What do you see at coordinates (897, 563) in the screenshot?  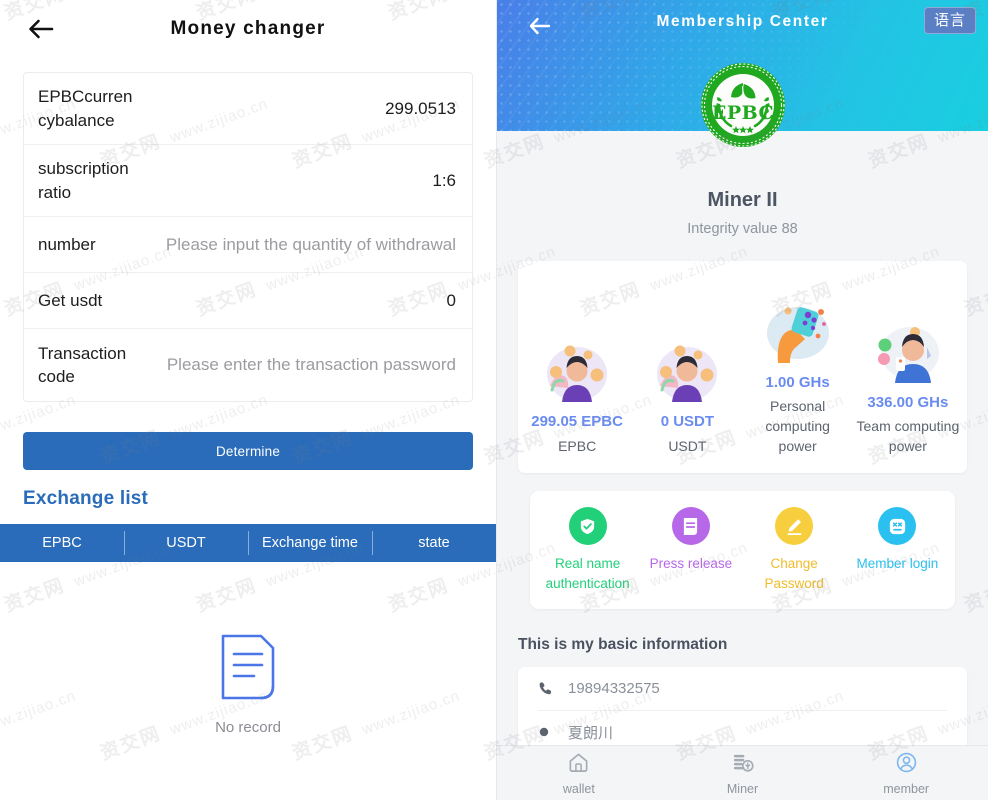 I see `action-label-member-login: Member login` at bounding box center [897, 563].